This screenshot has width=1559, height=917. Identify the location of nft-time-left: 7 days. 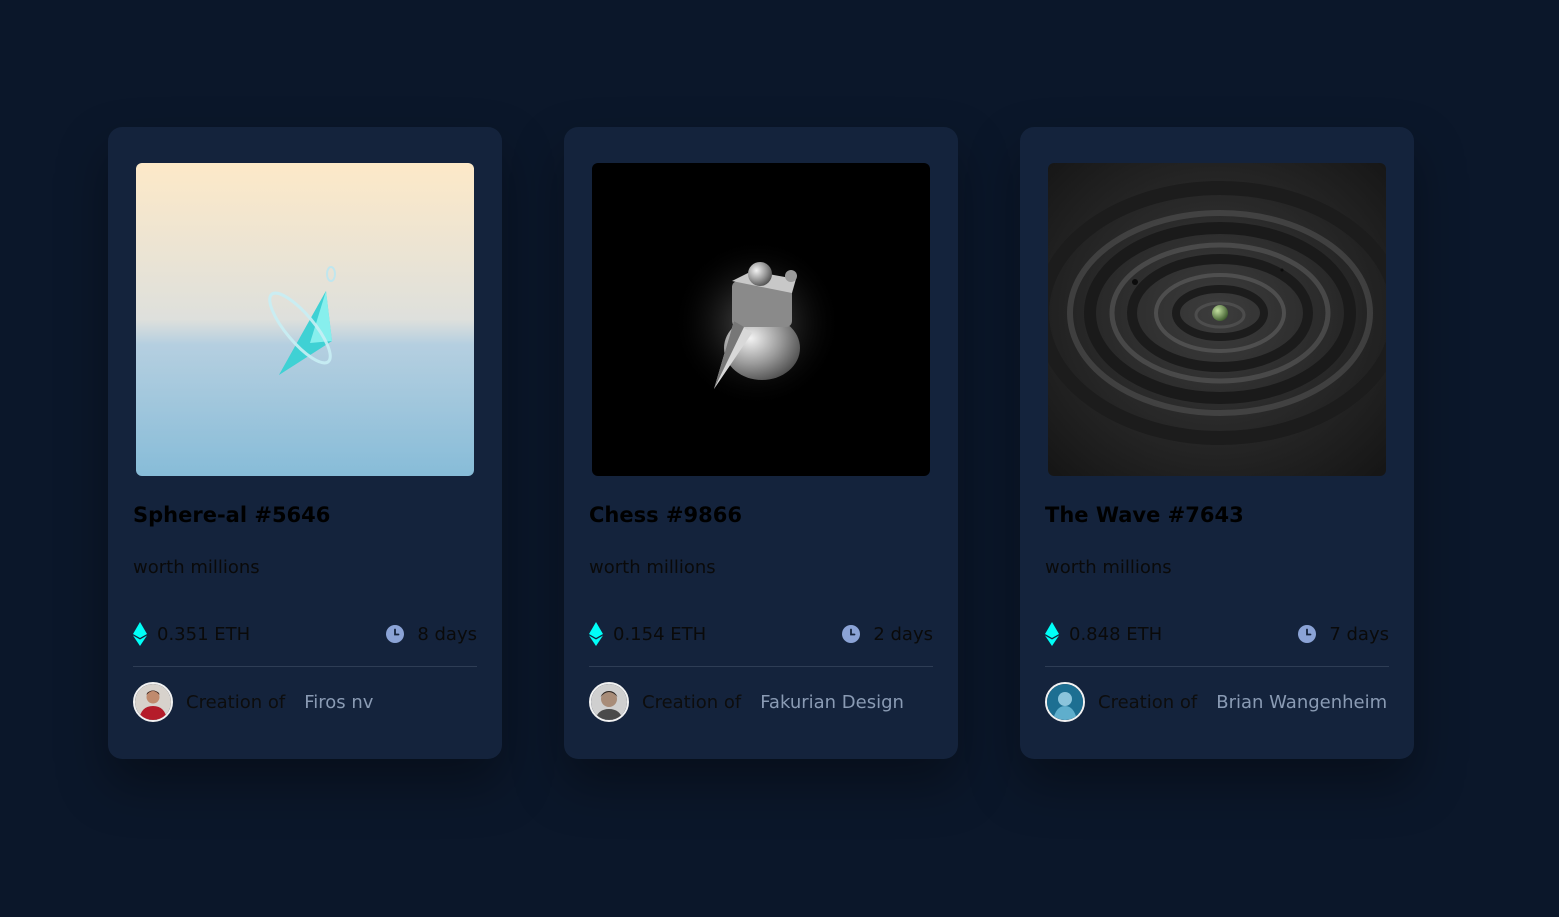
(1343, 634).